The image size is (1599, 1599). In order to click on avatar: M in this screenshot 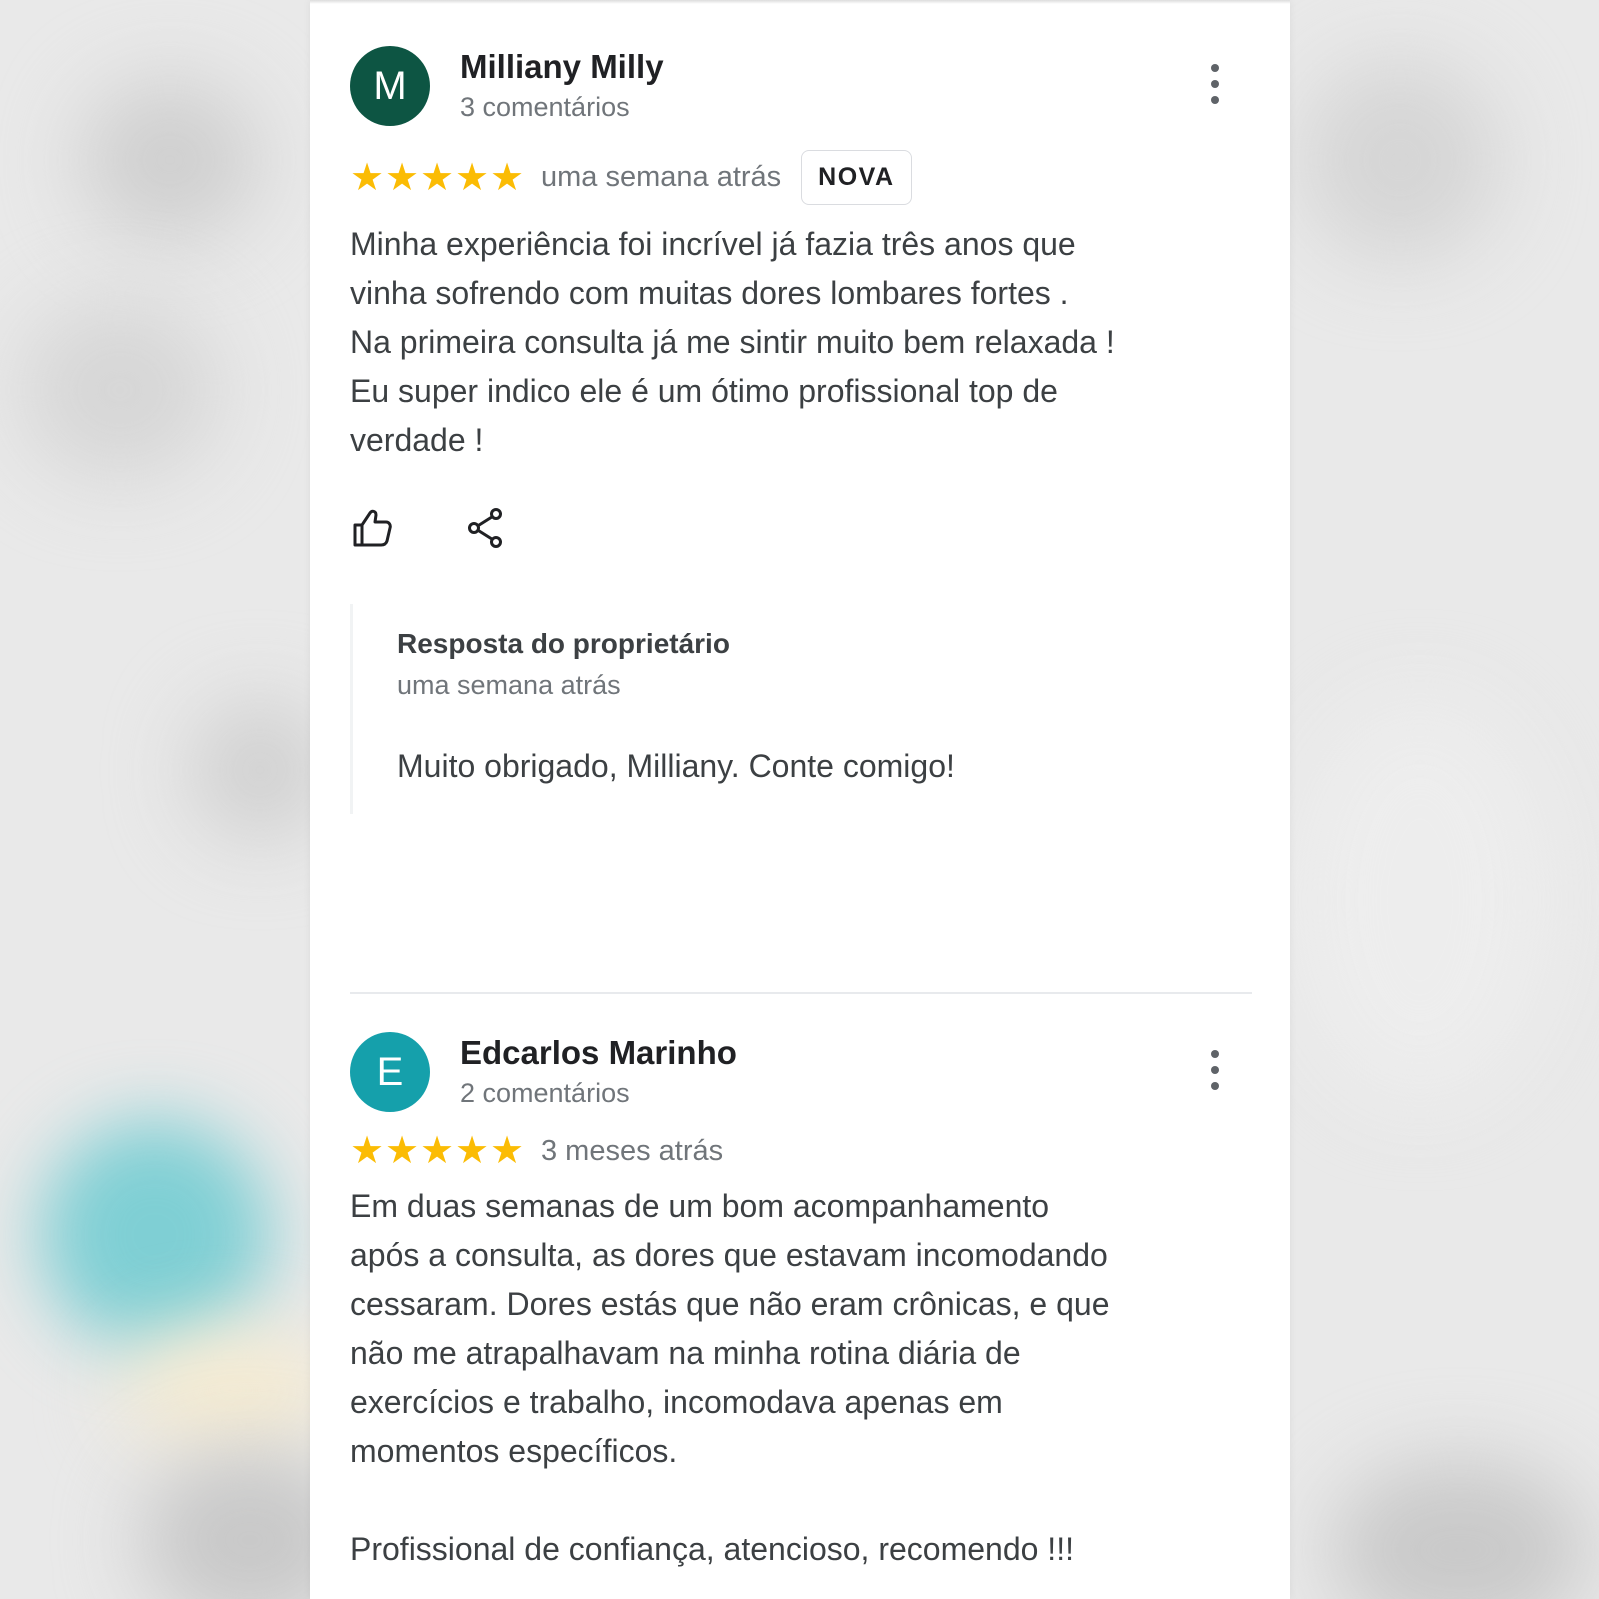, I will do `click(390, 86)`.